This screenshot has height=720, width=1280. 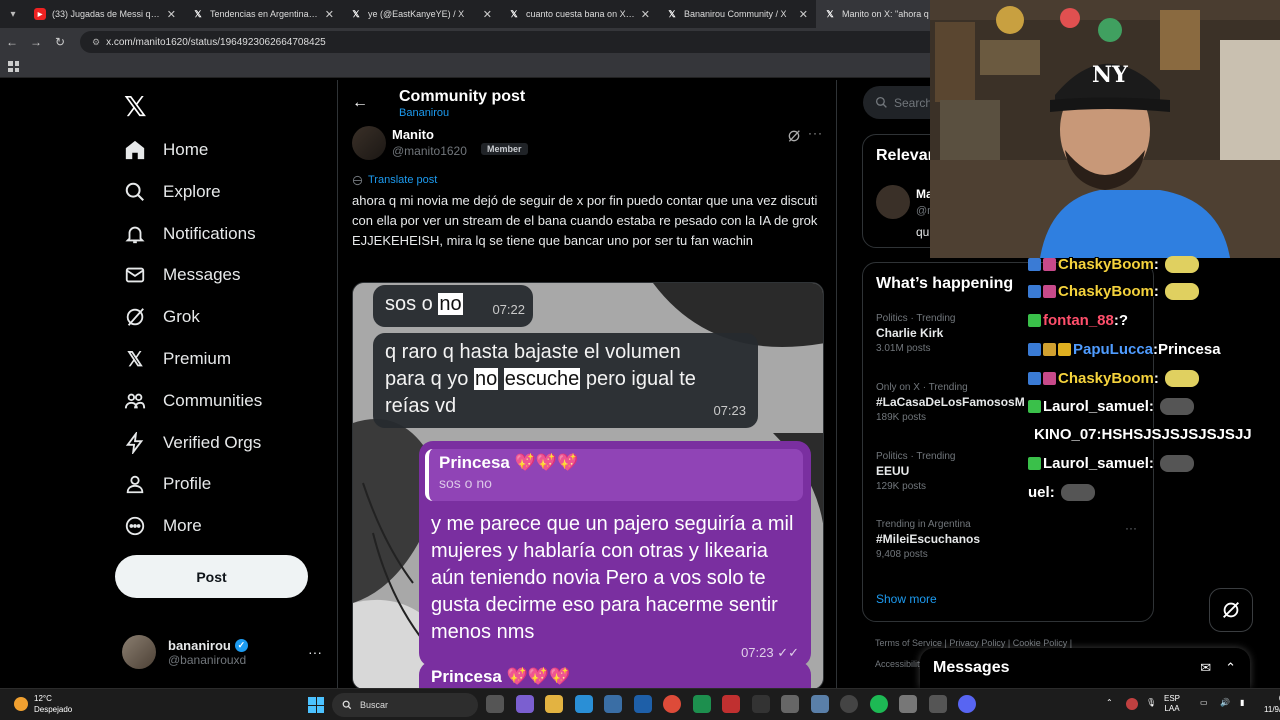 I want to click on translate-post-link: Translate post, so click(x=394, y=180).